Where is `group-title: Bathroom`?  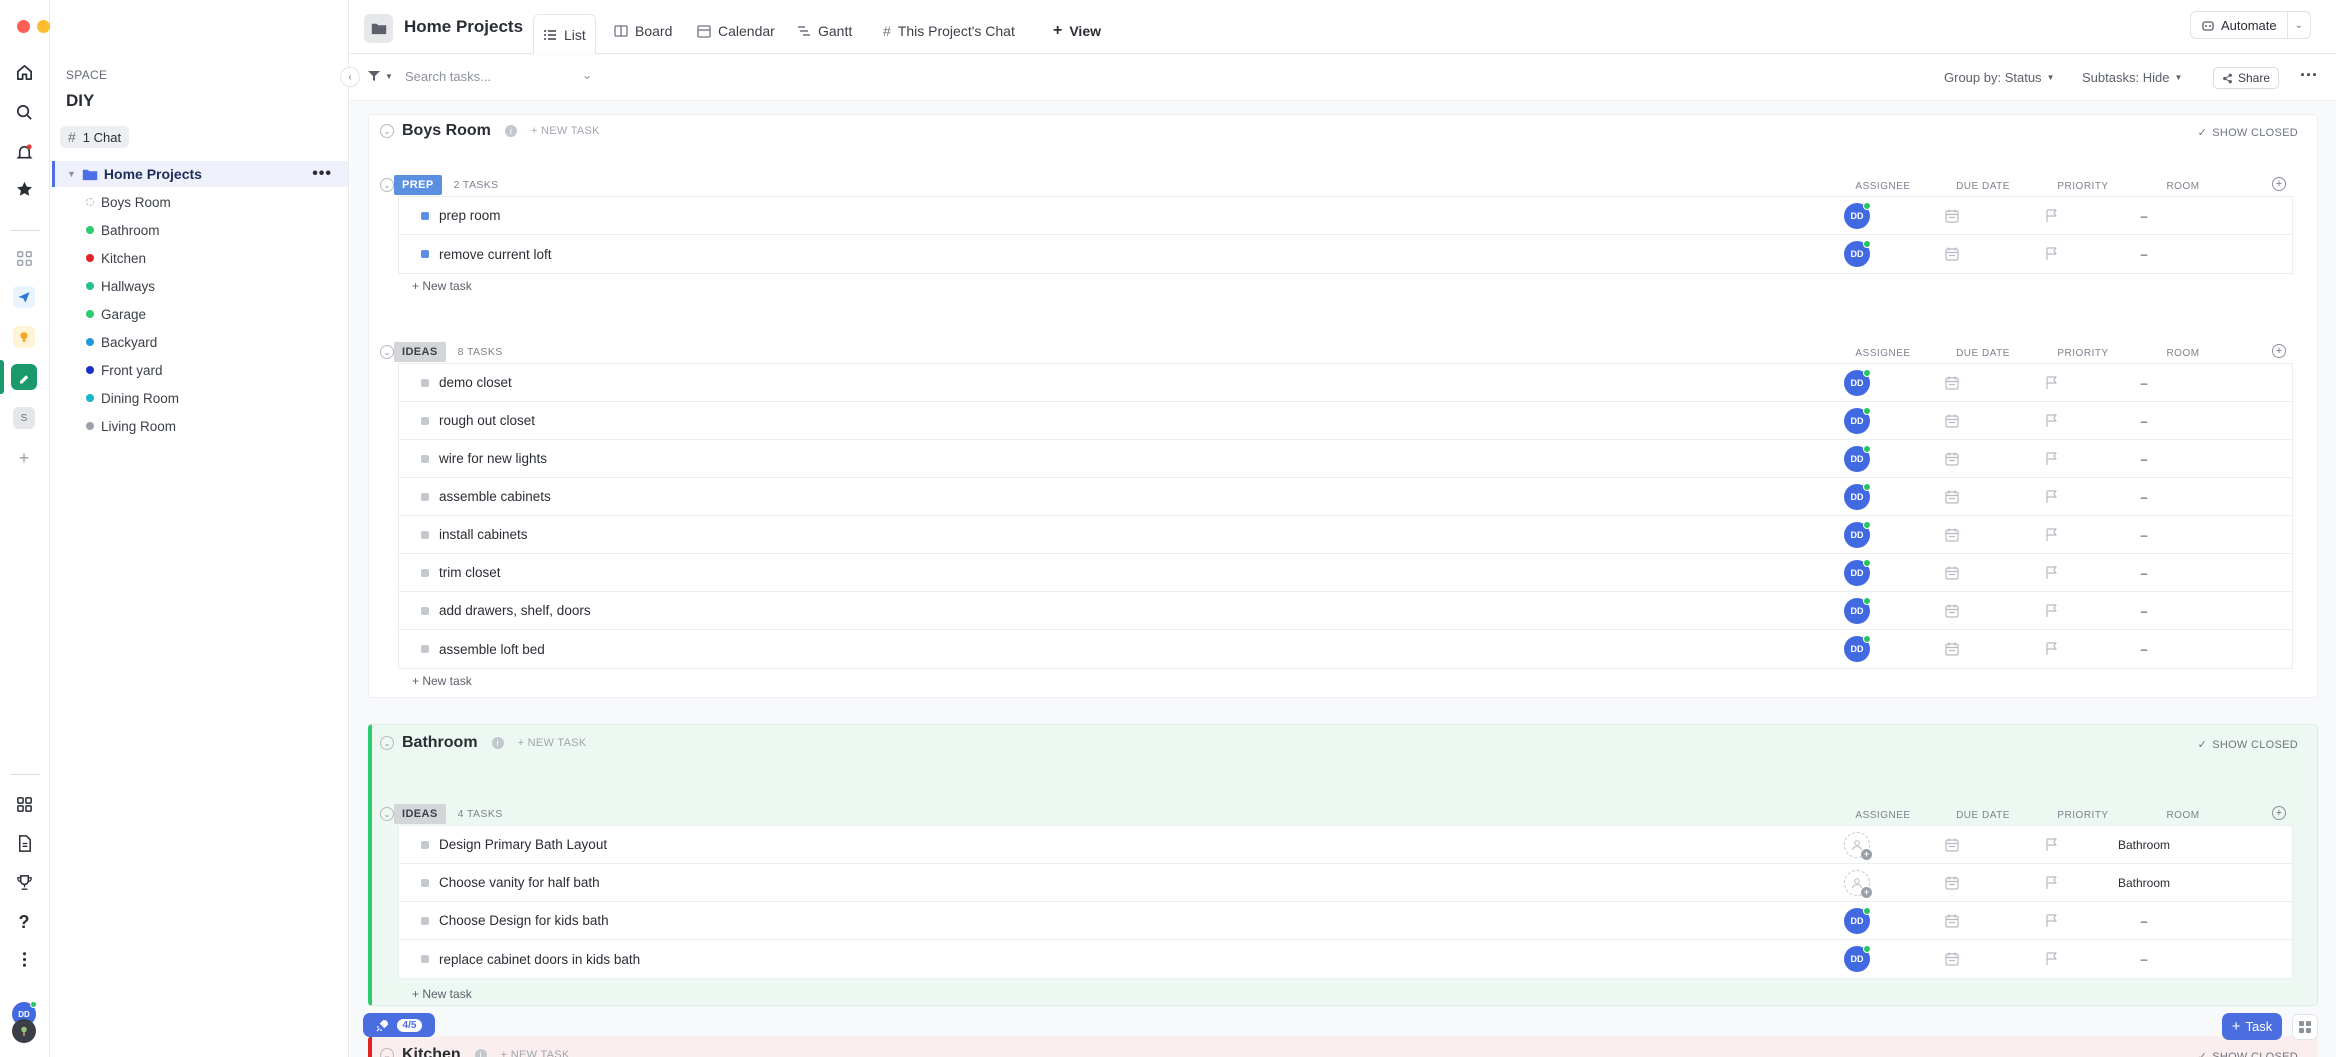
group-title: Bathroom is located at coordinates (440, 743).